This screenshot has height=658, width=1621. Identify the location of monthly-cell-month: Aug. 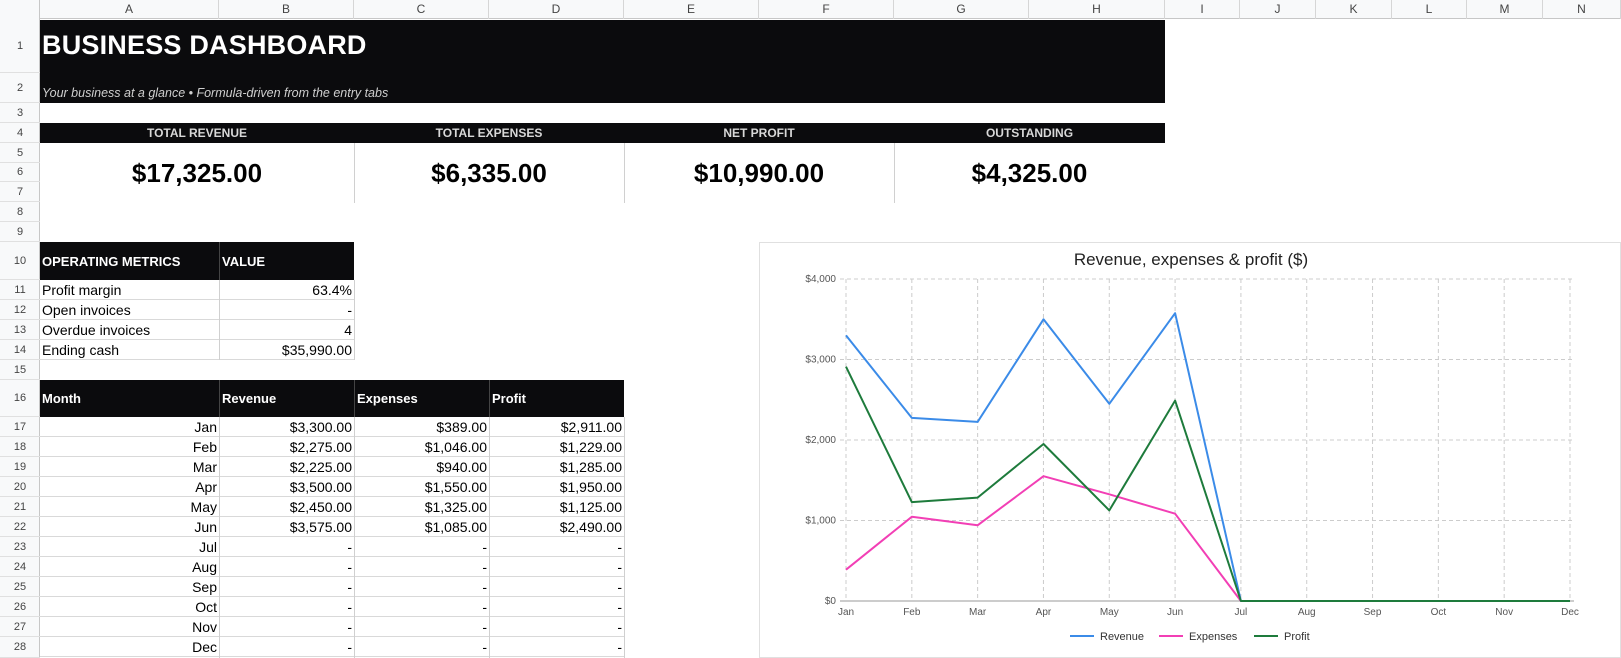
(129, 567).